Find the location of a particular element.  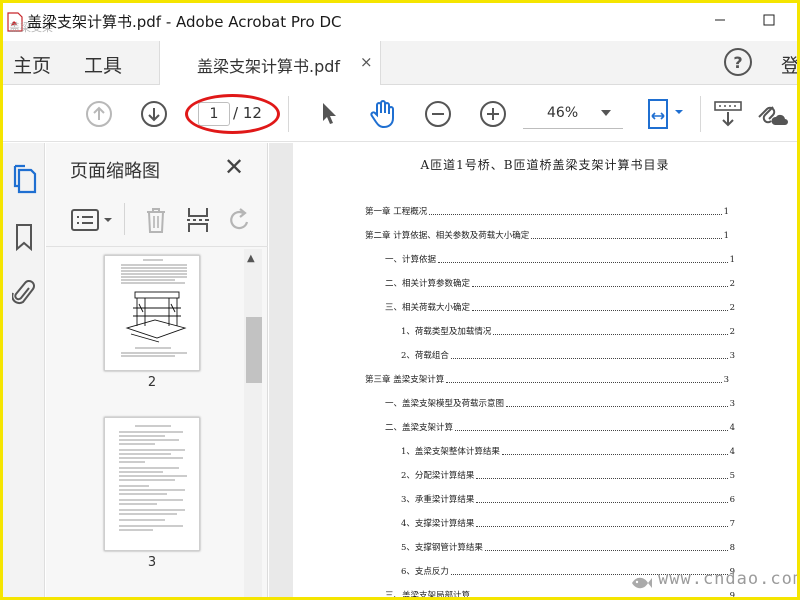

toc-entry-text: 二、相关计算参数确定 is located at coordinates (428, 284).